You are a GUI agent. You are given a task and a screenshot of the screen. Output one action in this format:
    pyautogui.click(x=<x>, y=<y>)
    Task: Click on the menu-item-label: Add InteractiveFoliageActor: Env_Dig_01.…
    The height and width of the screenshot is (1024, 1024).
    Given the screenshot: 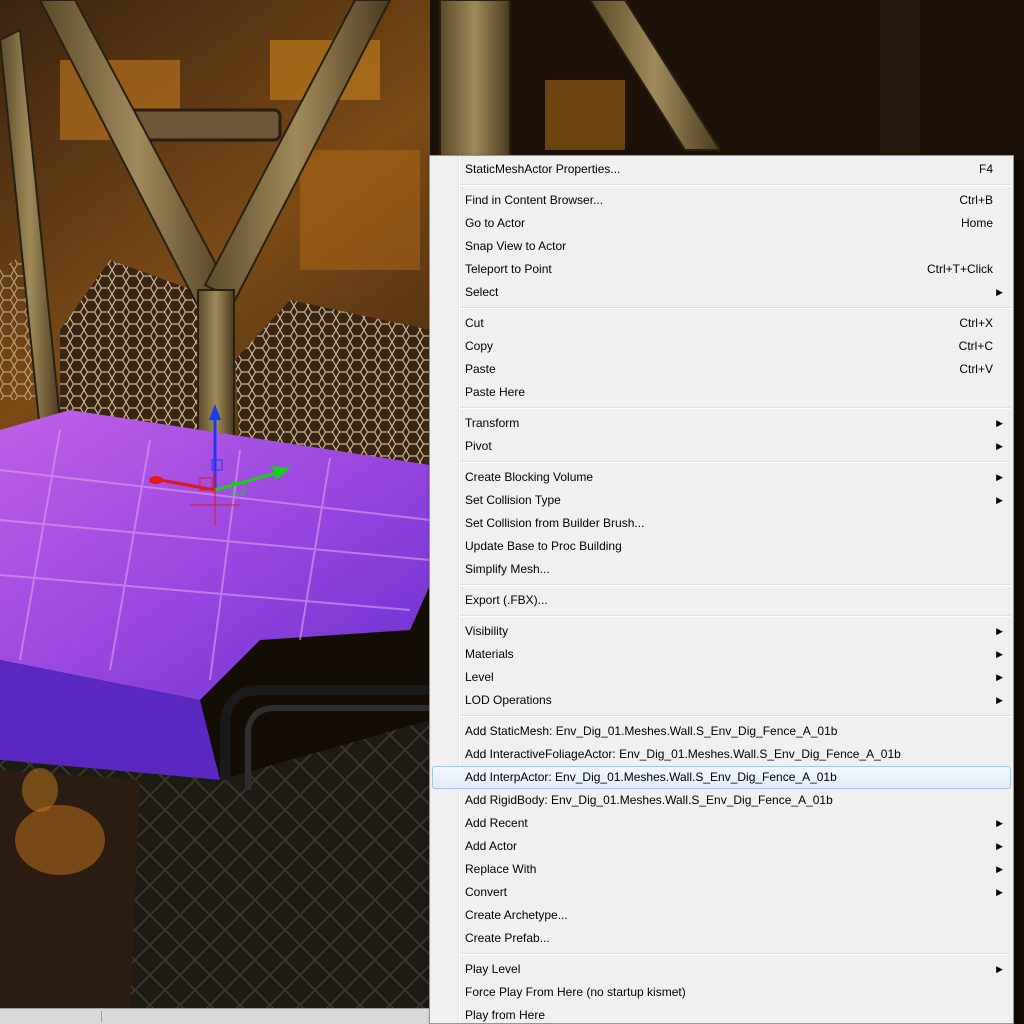 What is the action you would take?
    pyautogui.click(x=683, y=754)
    